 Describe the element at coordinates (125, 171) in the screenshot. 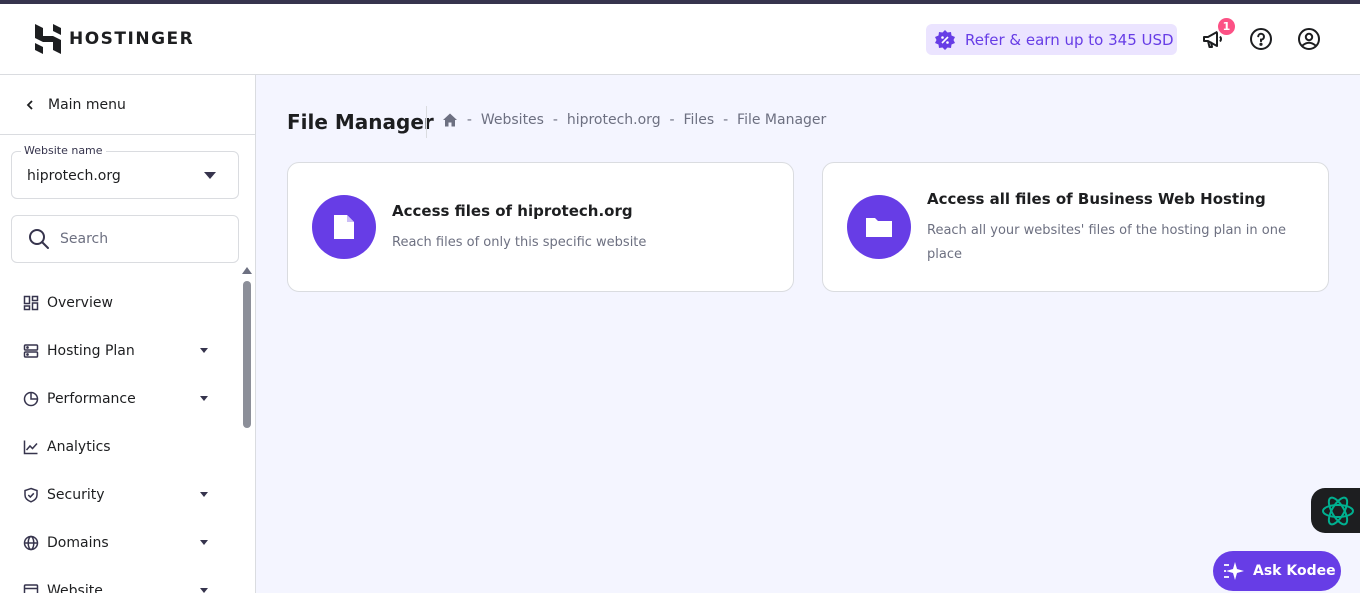

I see `website-select: Website name hiprotech.org` at that location.